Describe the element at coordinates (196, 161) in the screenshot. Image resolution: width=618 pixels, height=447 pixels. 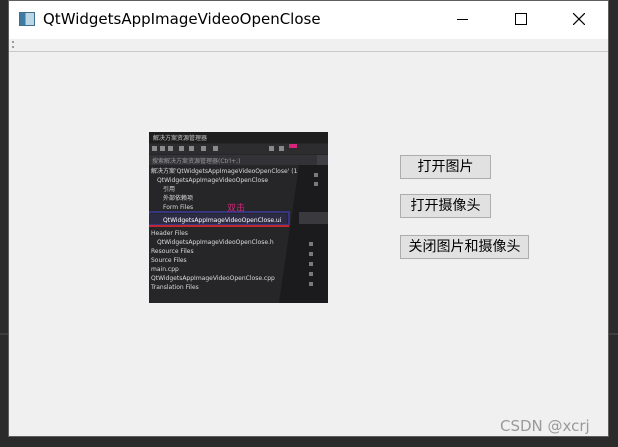
I see `ide-search-text: 搜索解决方案资源管理器(Ctrl+;)` at that location.